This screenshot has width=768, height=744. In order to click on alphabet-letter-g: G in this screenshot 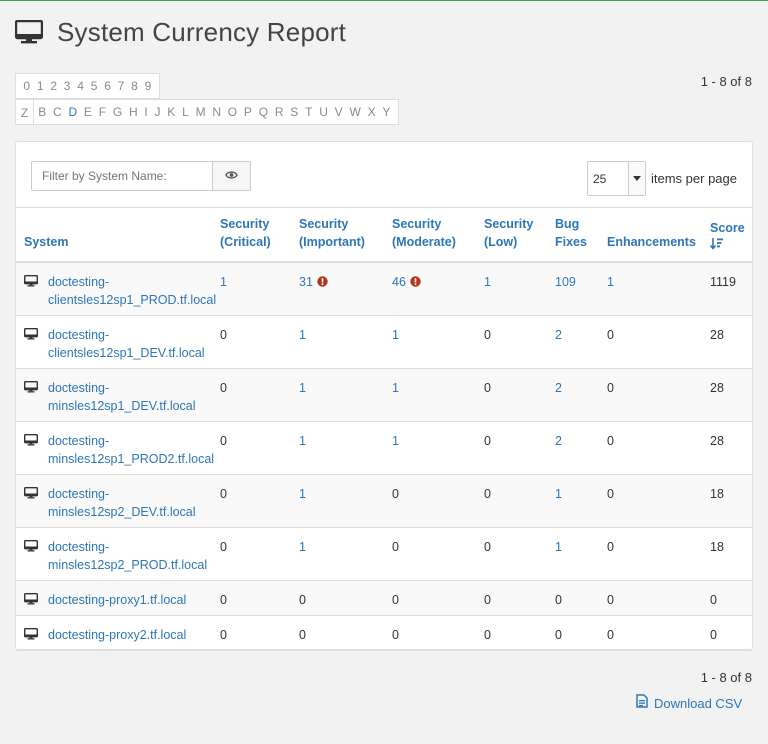, I will do `click(117, 112)`.